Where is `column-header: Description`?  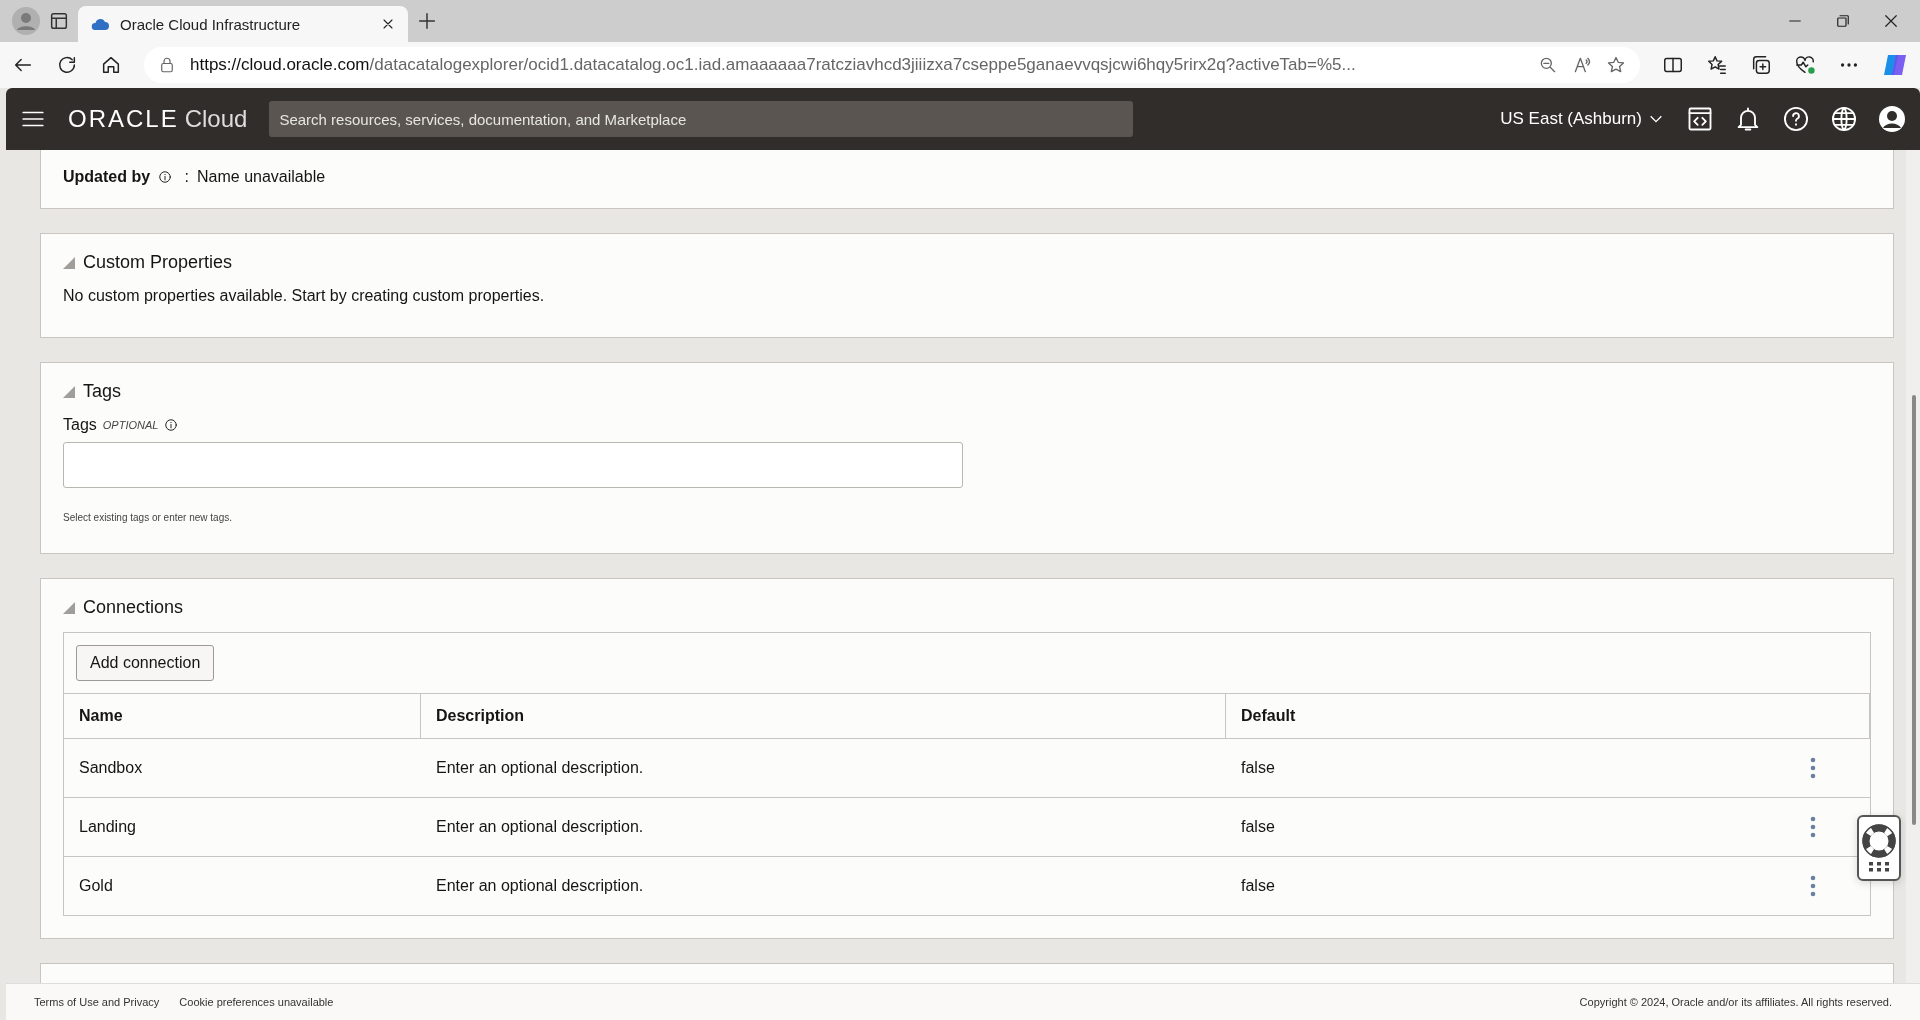 column-header: Description is located at coordinates (823, 716).